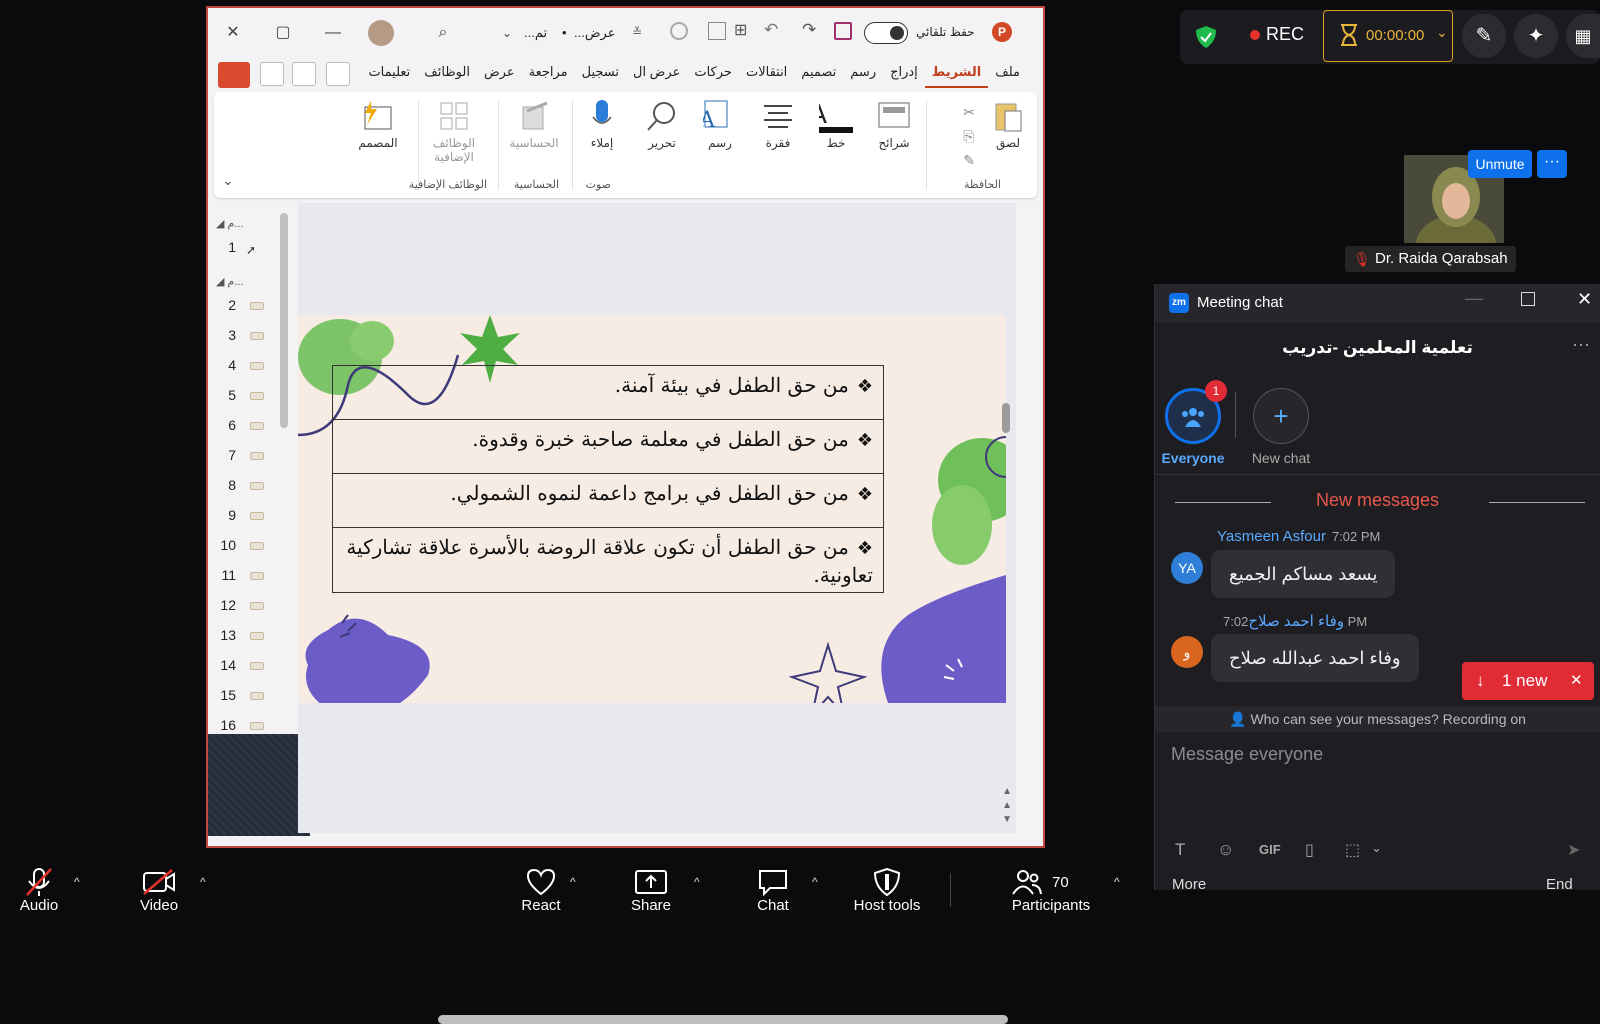 Image resolution: width=1600 pixels, height=1024 pixels. Describe the element at coordinates (251, 367) in the screenshot. I see `slide-thumbnail: 4` at that location.